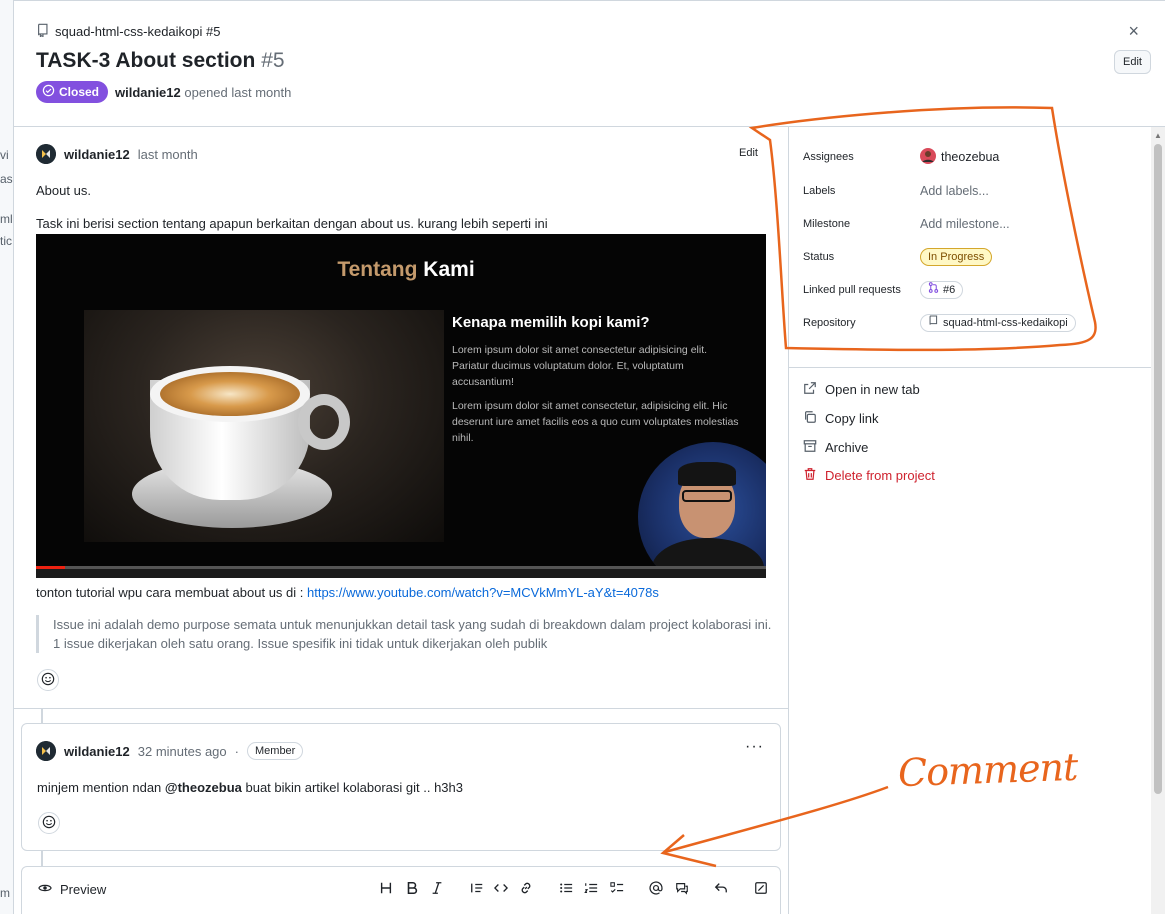  Describe the element at coordinates (275, 751) in the screenshot. I see `role-badge: Member` at that location.